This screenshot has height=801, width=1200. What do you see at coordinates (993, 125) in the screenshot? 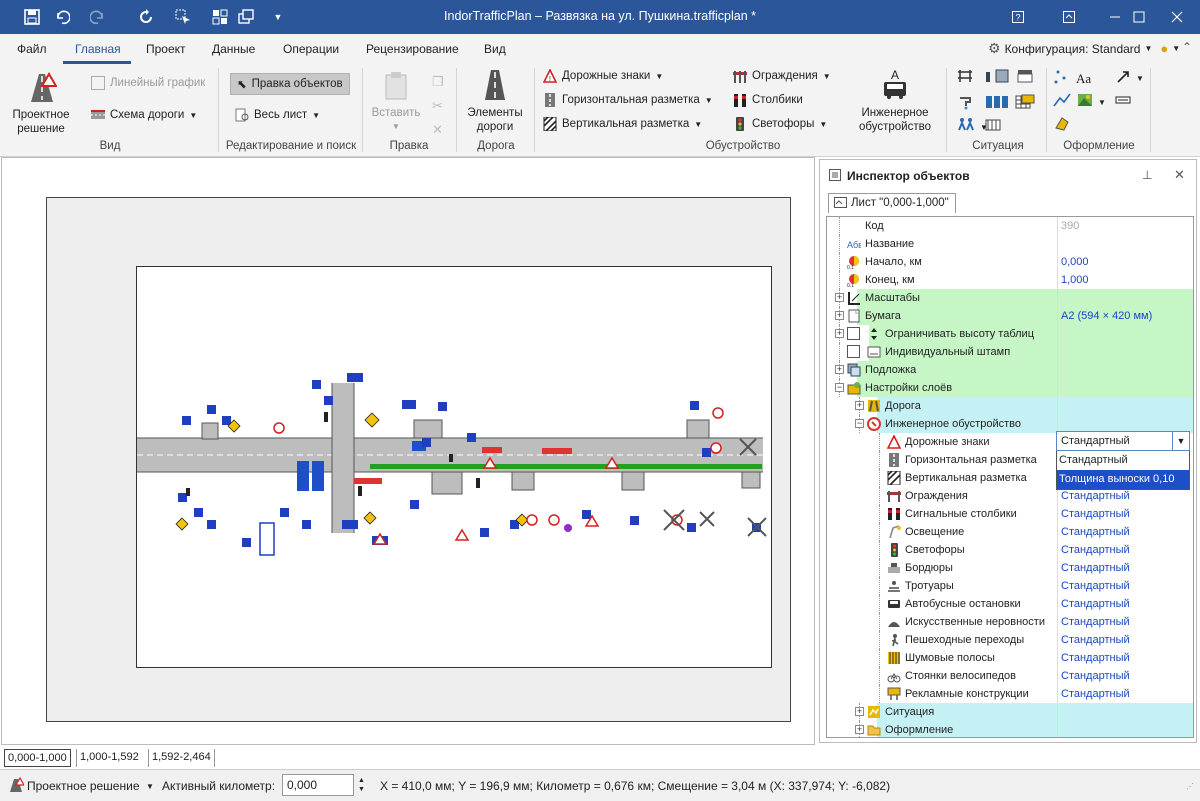
I see `fence-post-icon` at bounding box center [993, 125].